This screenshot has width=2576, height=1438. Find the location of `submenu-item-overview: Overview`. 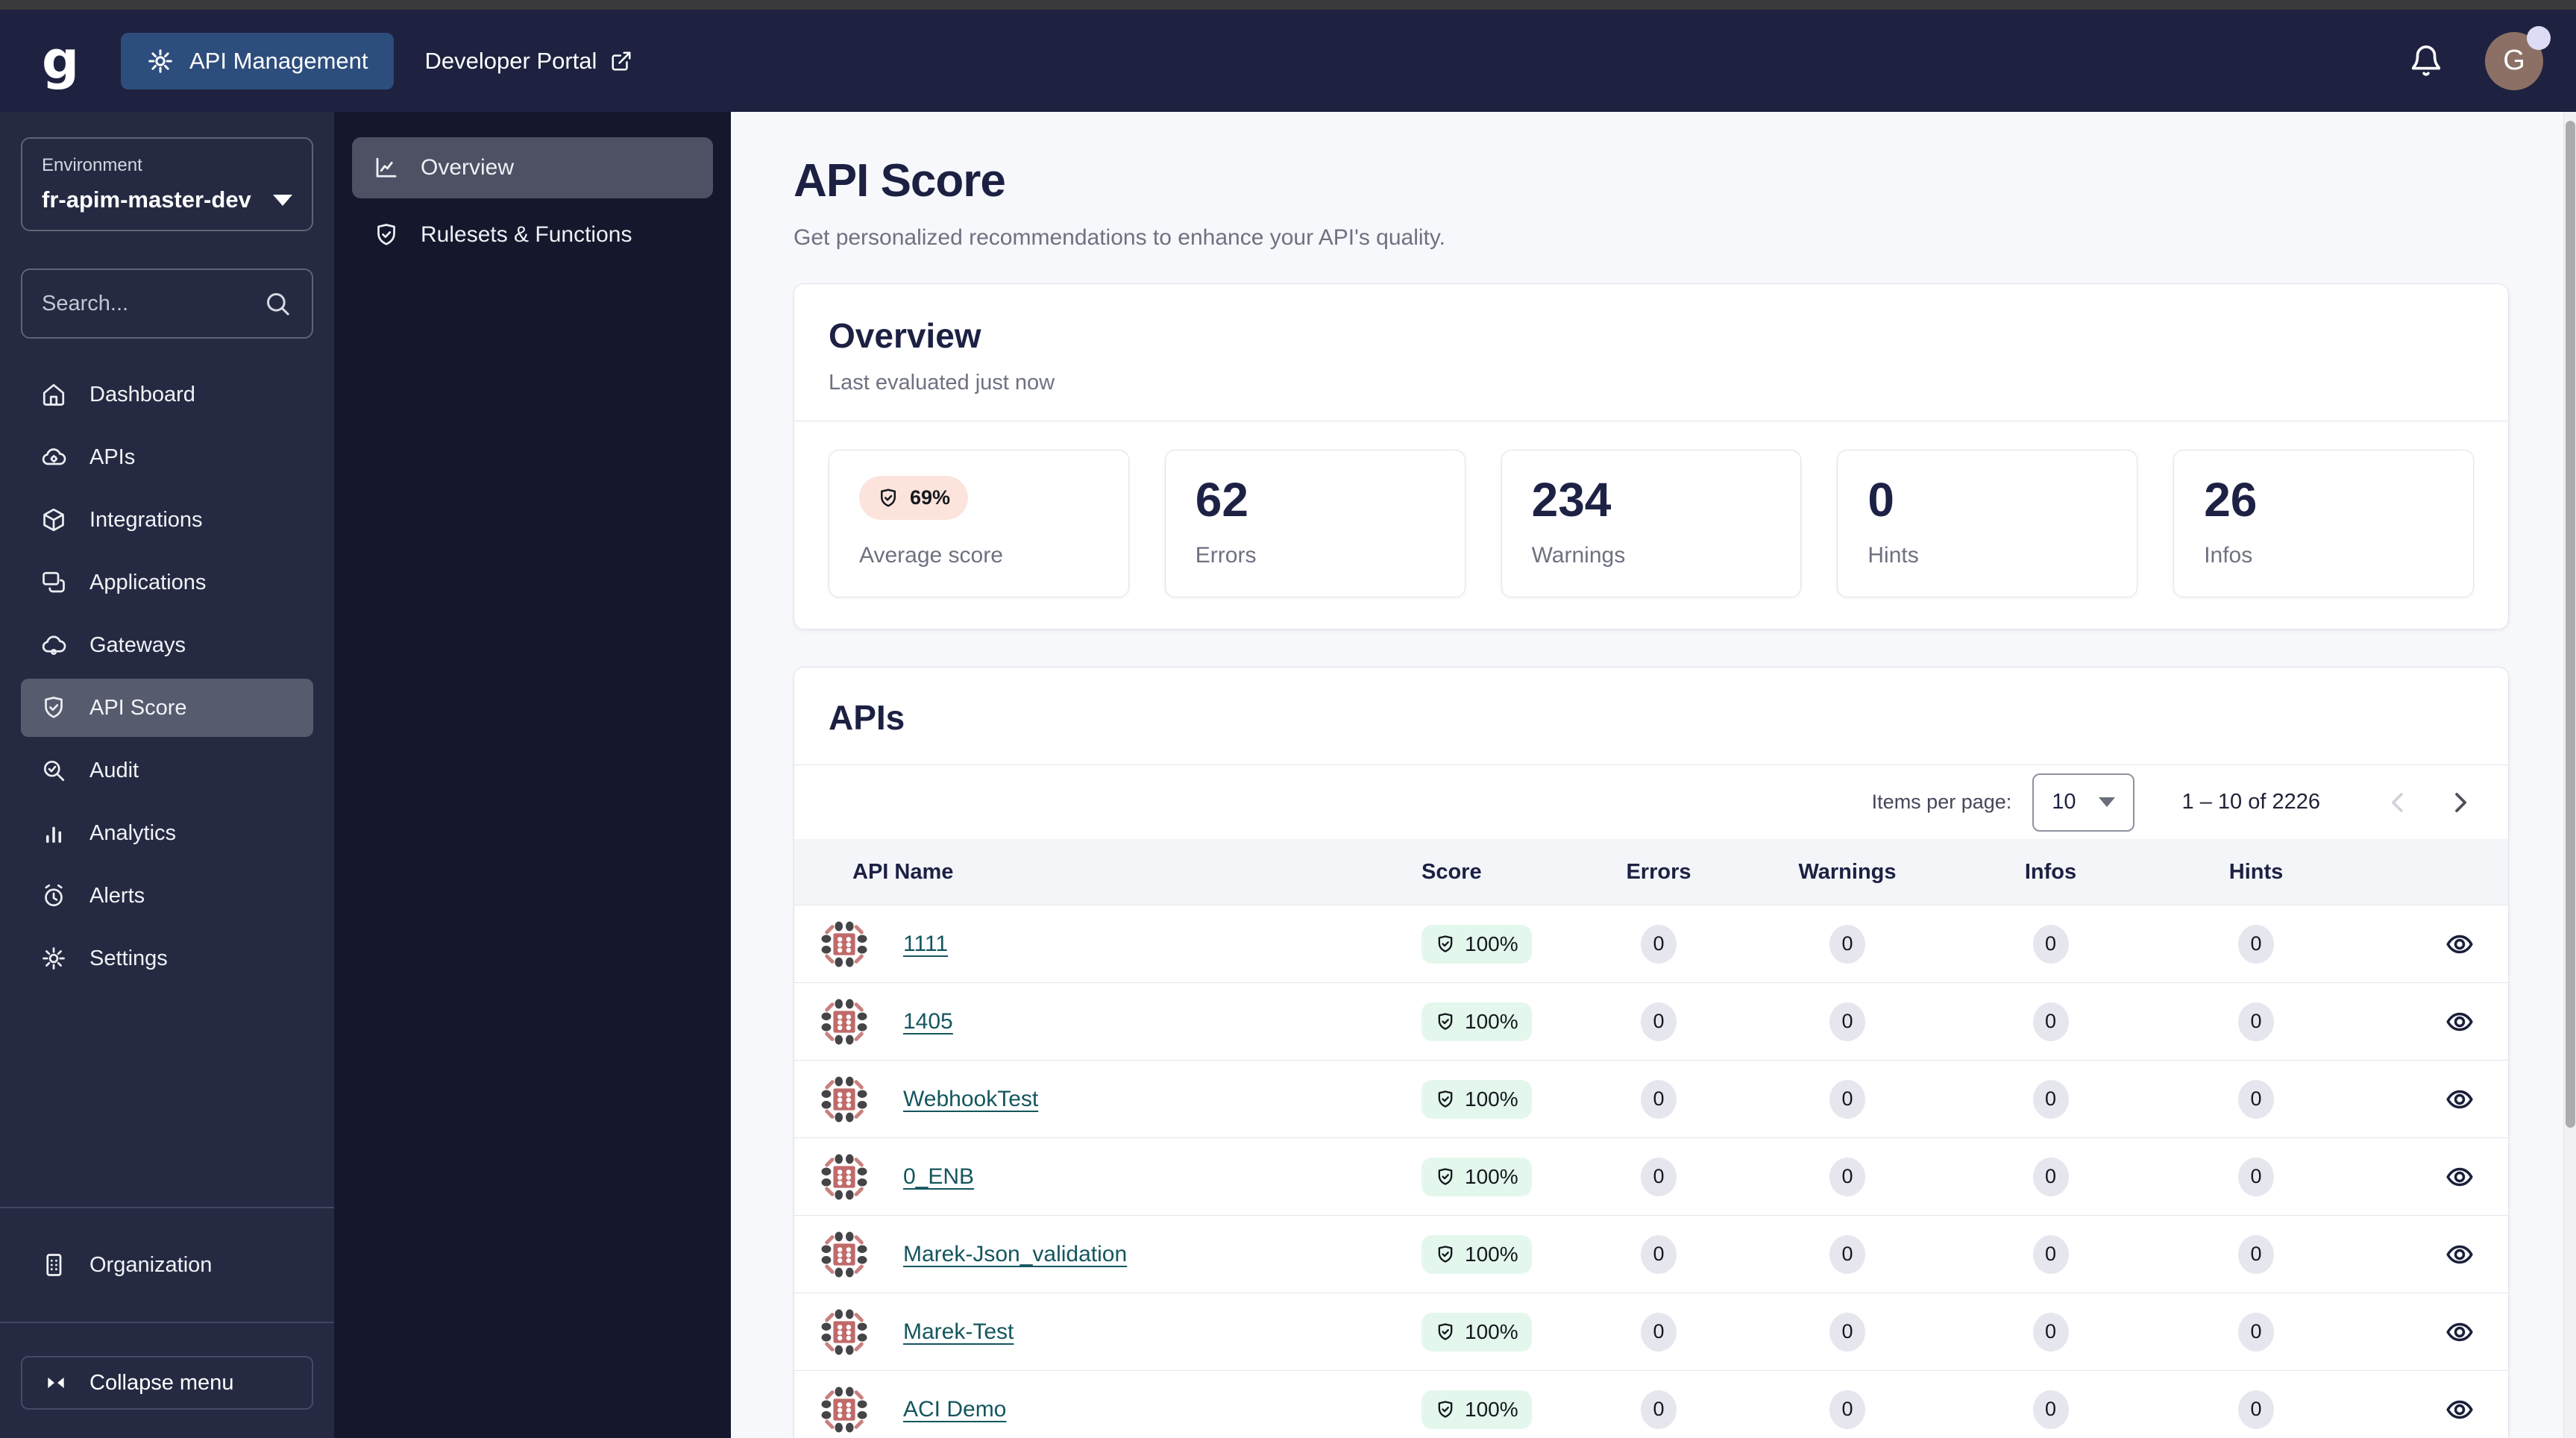

submenu-item-overview: Overview is located at coordinates (533, 167).